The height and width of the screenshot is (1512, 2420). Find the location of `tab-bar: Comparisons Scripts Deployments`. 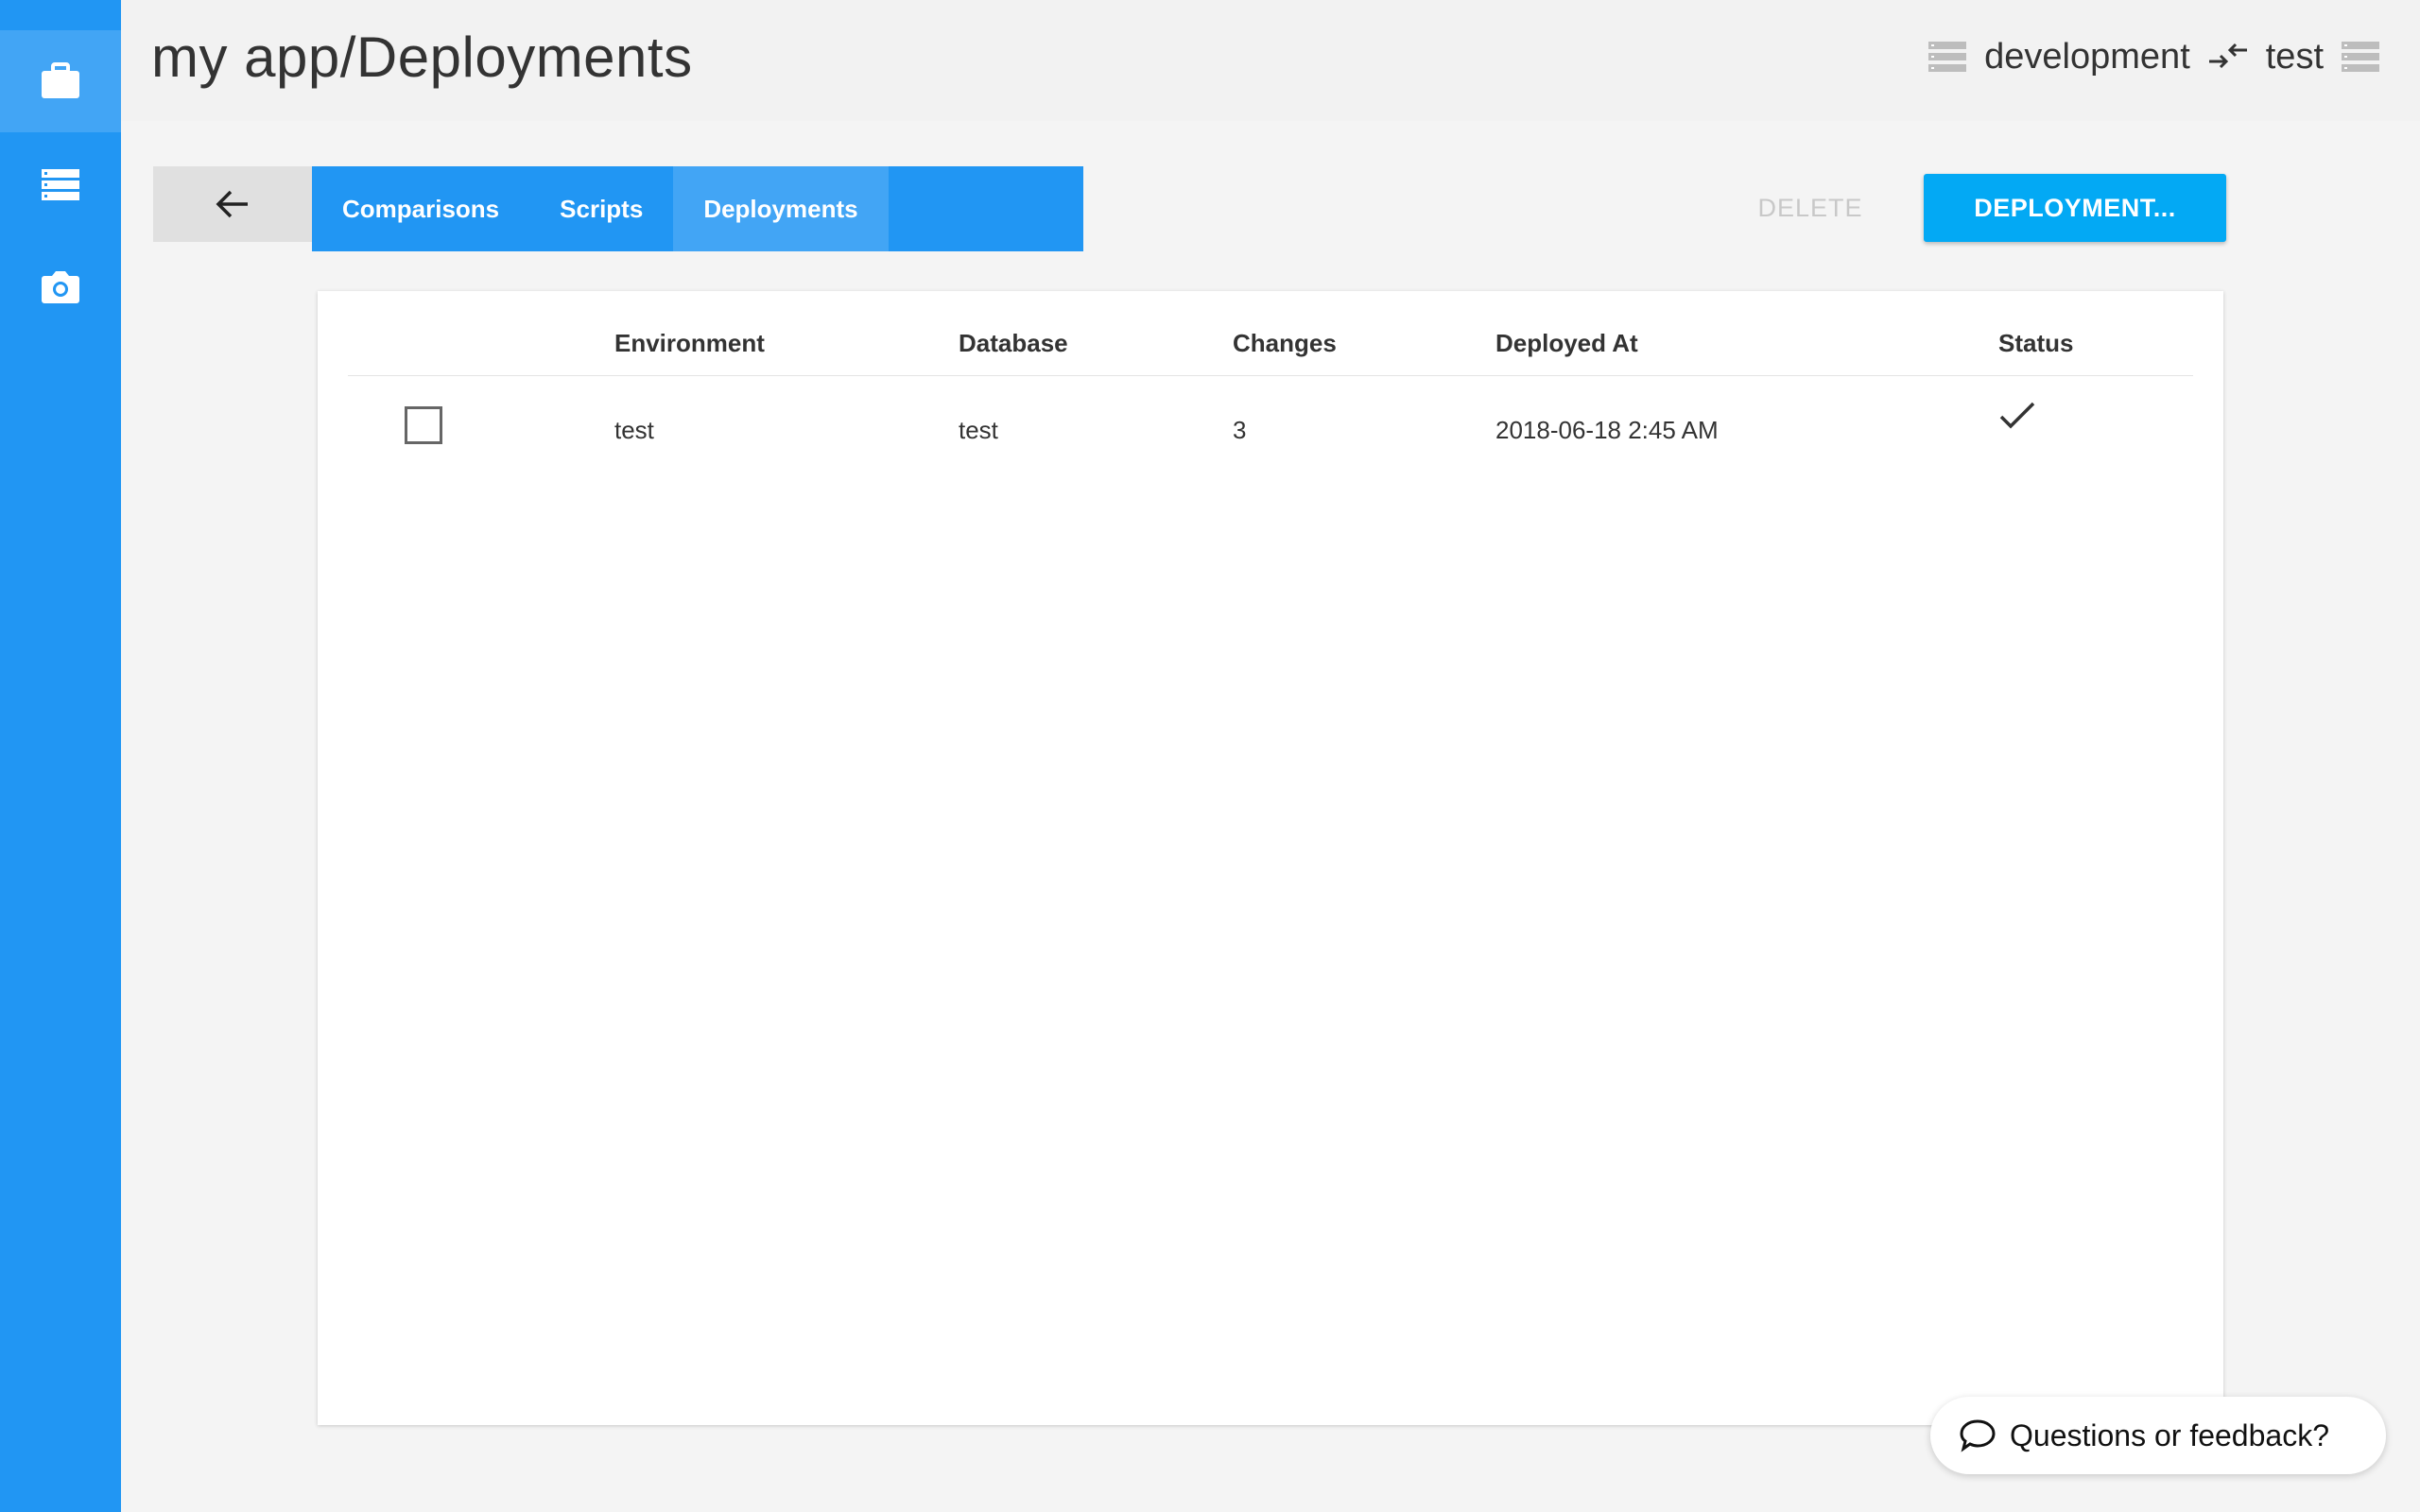

tab-bar: Comparisons Scripts Deployments is located at coordinates (618, 208).